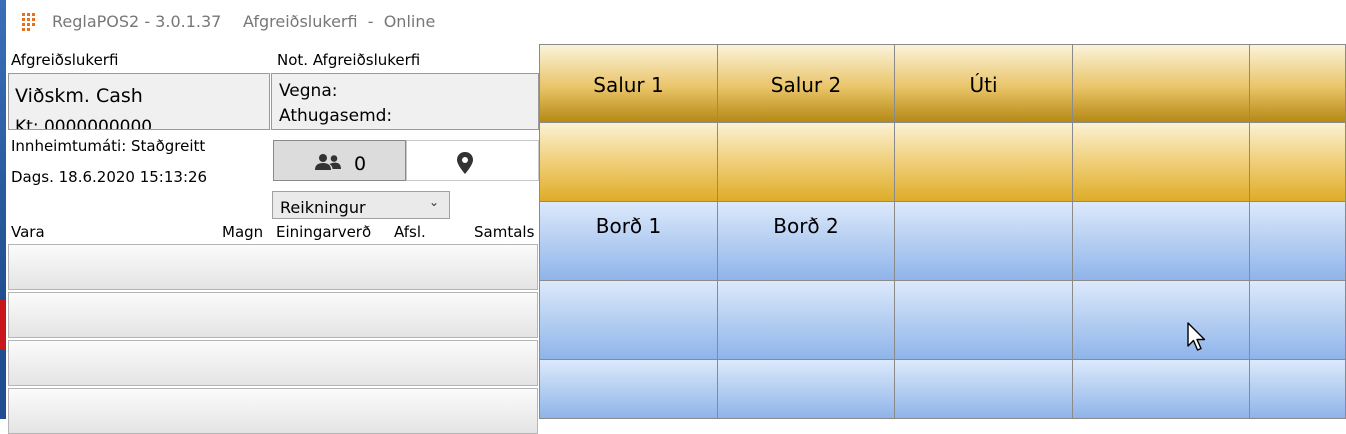 The image size is (1346, 434). I want to click on column-header-discount: Afsl., so click(410, 232).